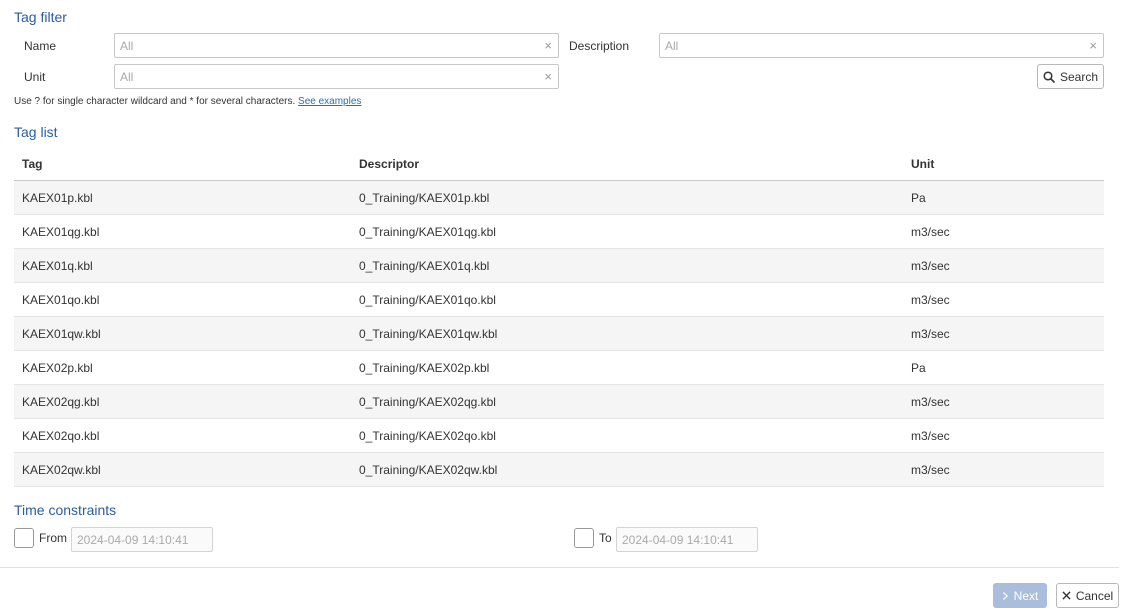  What do you see at coordinates (61, 401) in the screenshot?
I see `cell-tag: KAEX02qg.kbl` at bounding box center [61, 401].